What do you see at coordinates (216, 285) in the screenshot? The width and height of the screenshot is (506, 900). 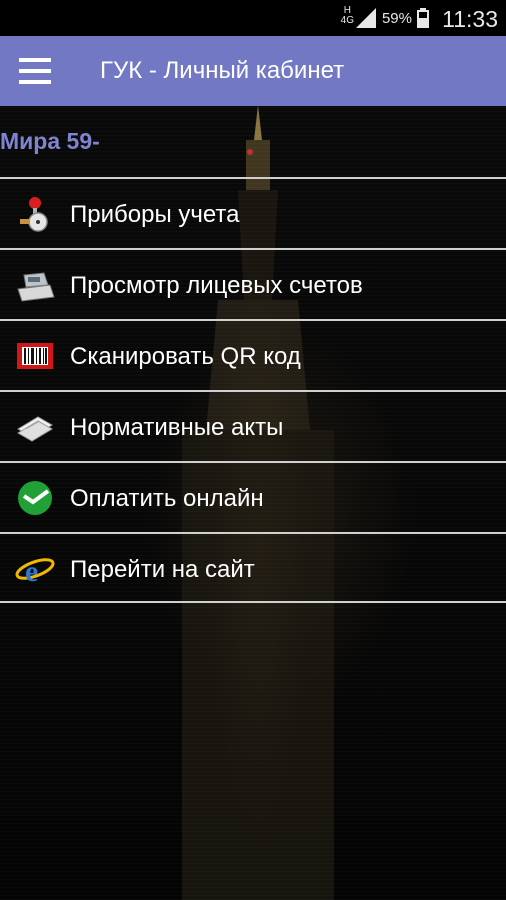 I see `menu-item-label: Просмотр лицевых счетов` at bounding box center [216, 285].